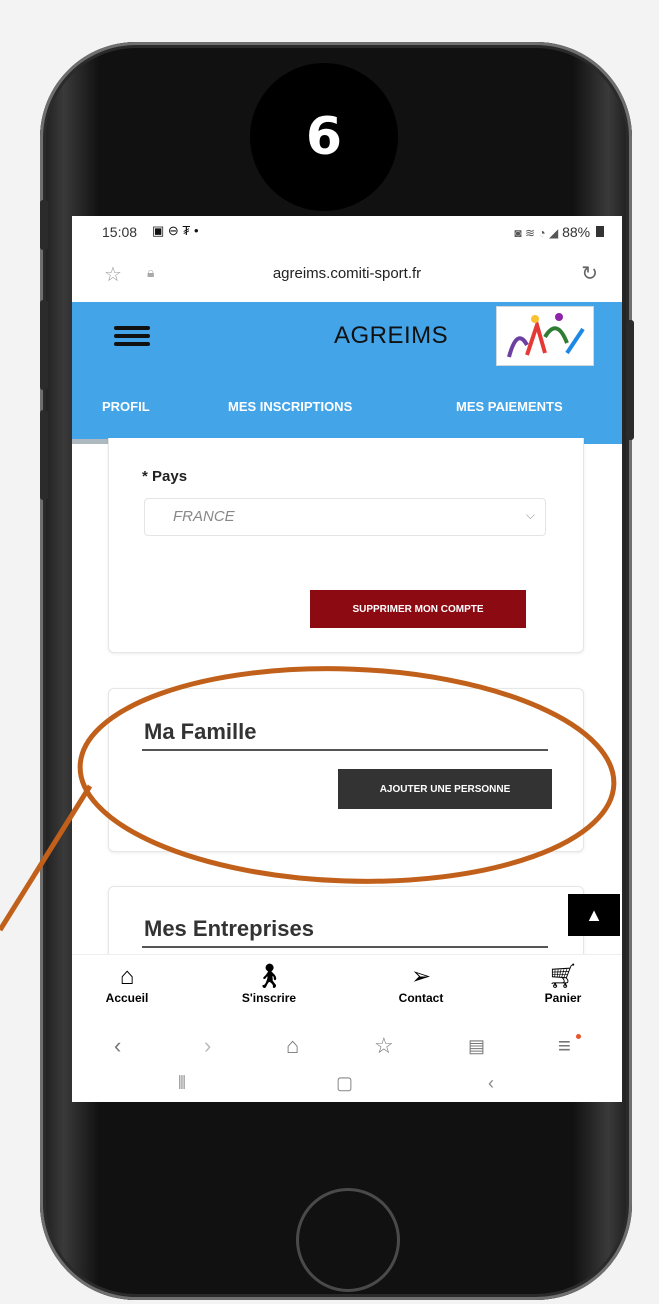  What do you see at coordinates (117, 1046) in the screenshot?
I see `back-icon: ‹` at bounding box center [117, 1046].